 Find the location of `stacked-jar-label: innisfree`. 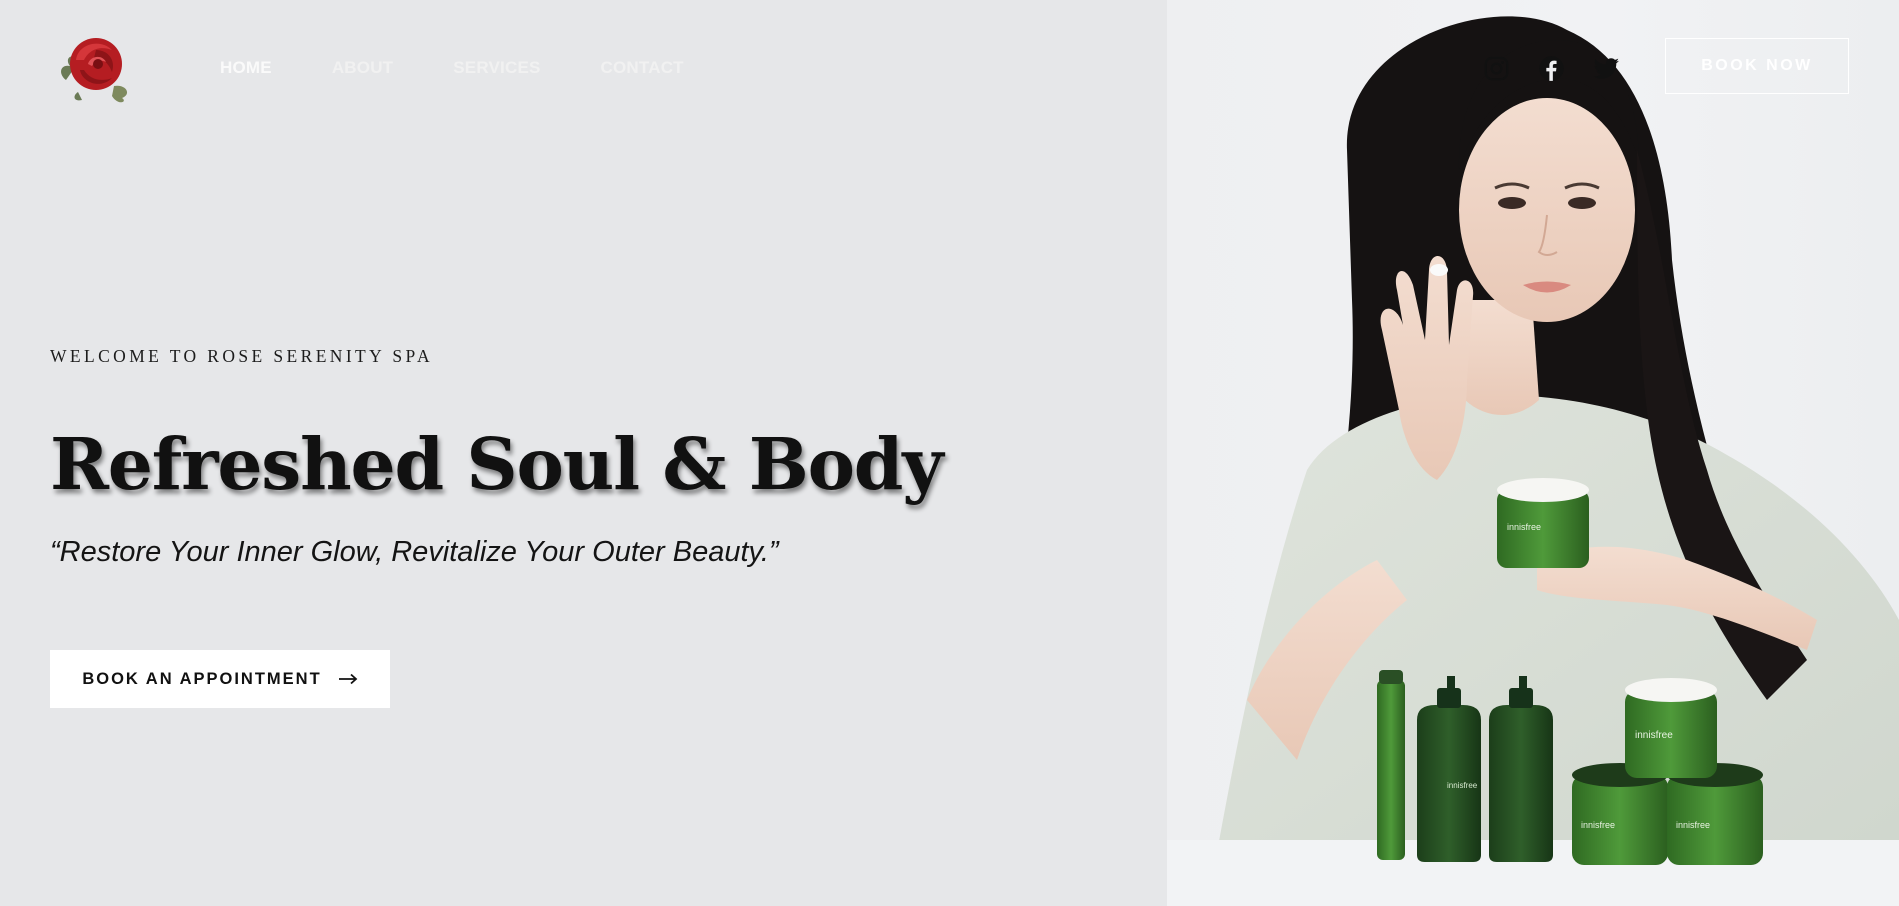

stacked-jar-label: innisfree is located at coordinates (1654, 735).